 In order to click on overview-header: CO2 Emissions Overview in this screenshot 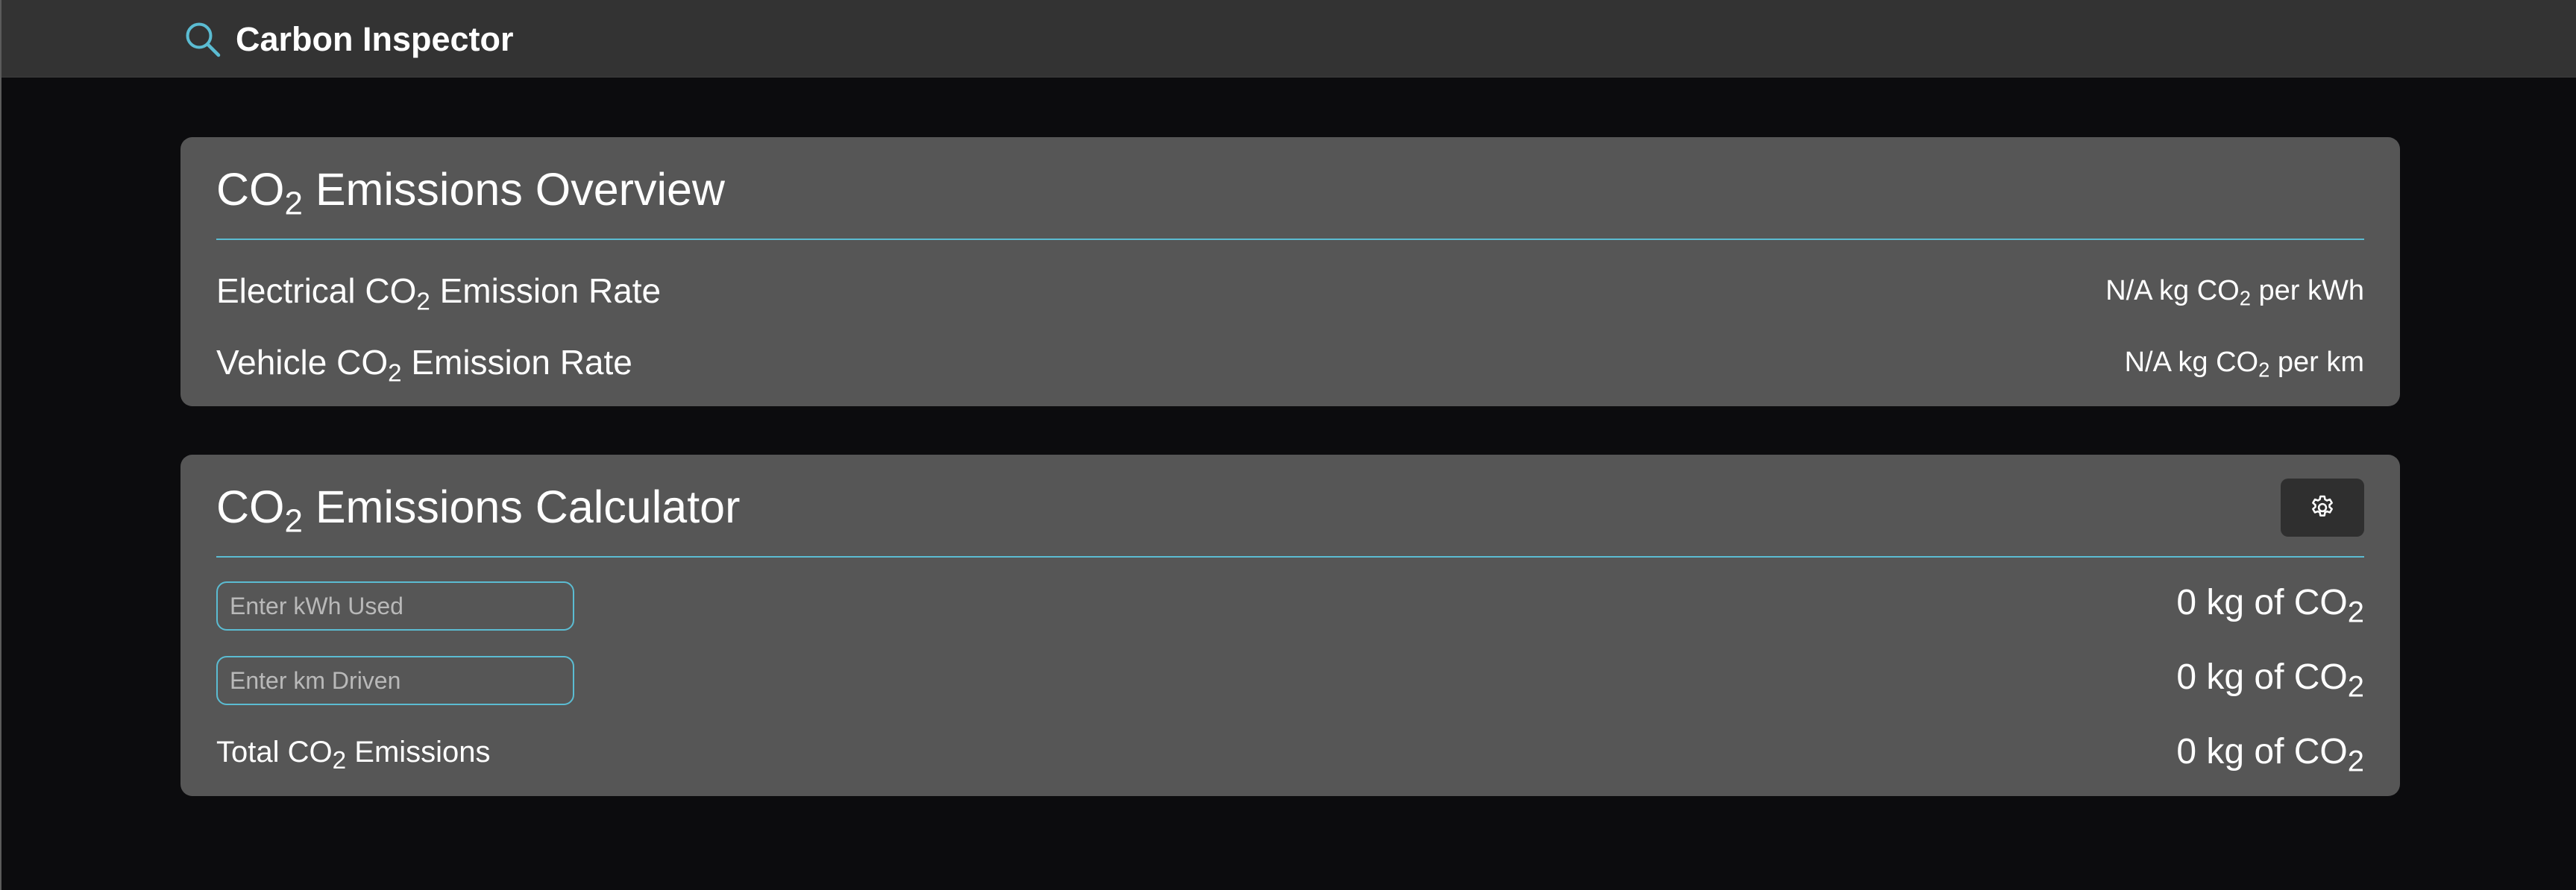, I will do `click(1290, 188)`.